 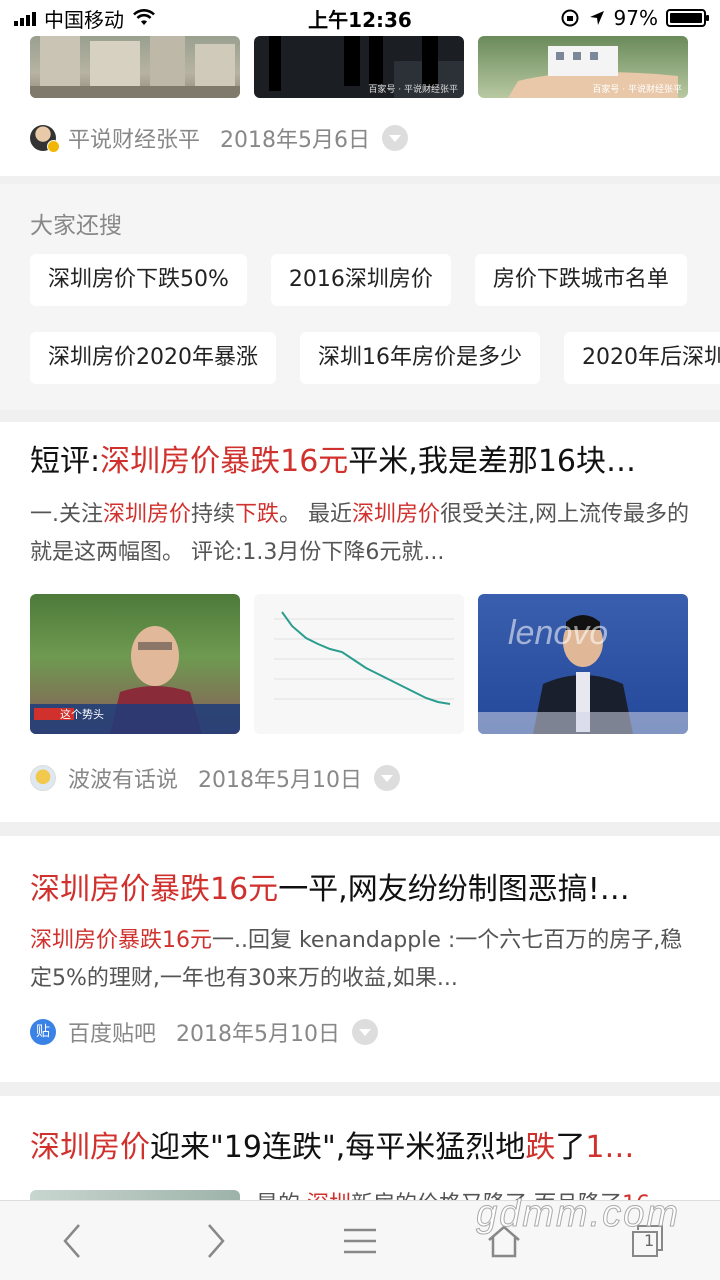 I want to click on snippet-text: 持续, so click(x=213, y=514).